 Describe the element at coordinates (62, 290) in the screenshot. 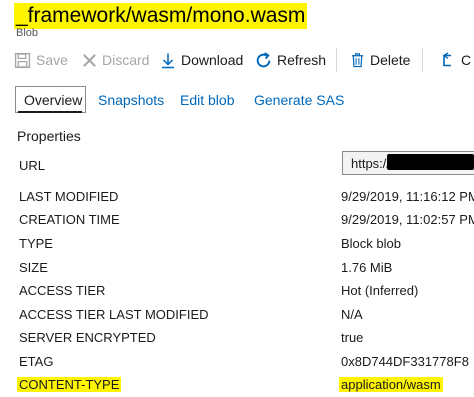

I see `access-tier-label: ACCESS TIER` at that location.